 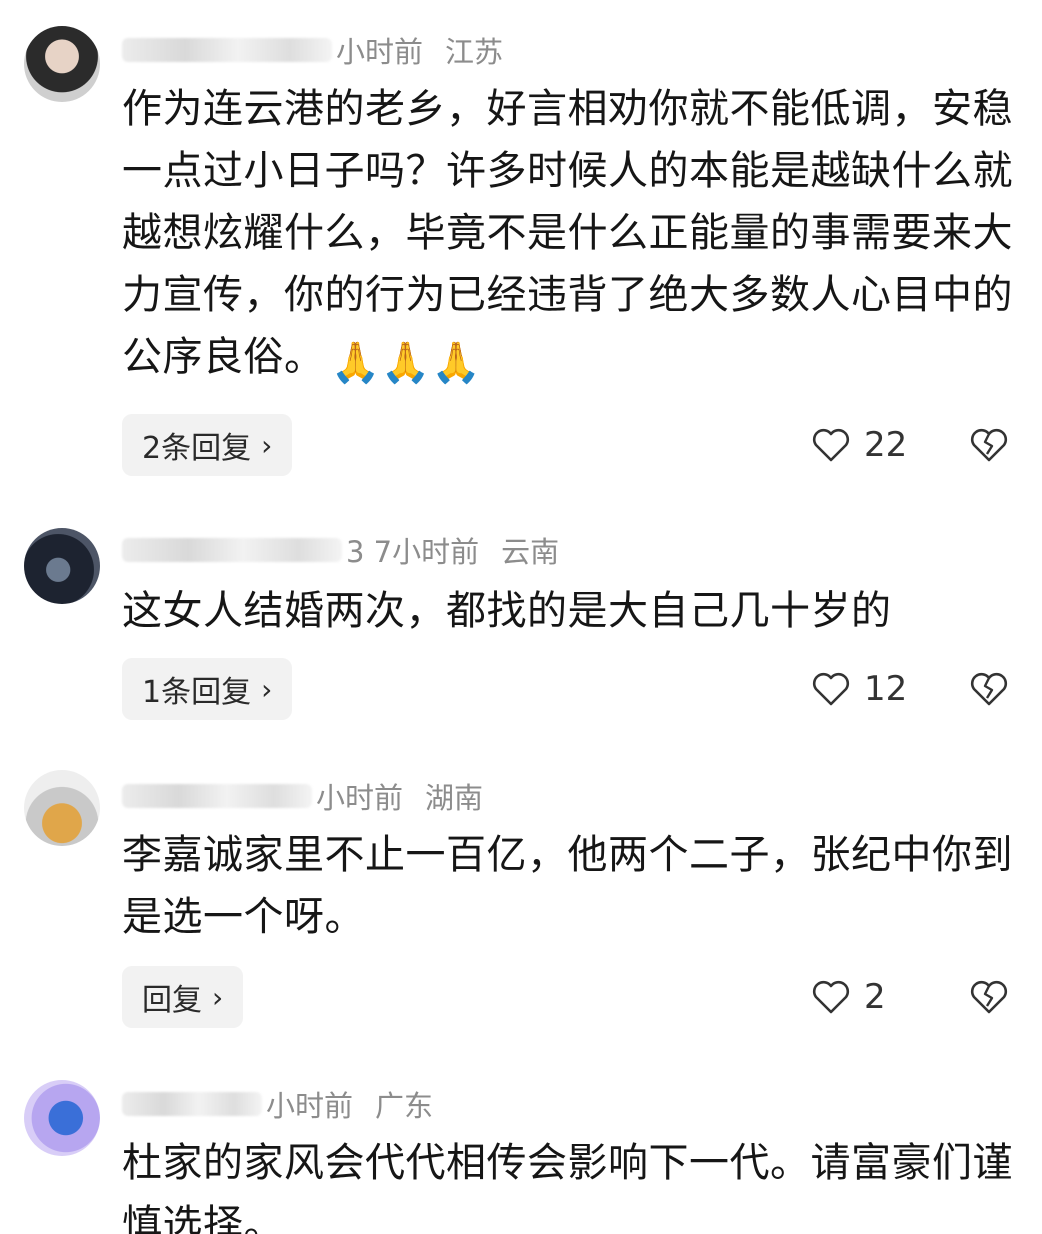 I want to click on like-count: 2, so click(x=875, y=997).